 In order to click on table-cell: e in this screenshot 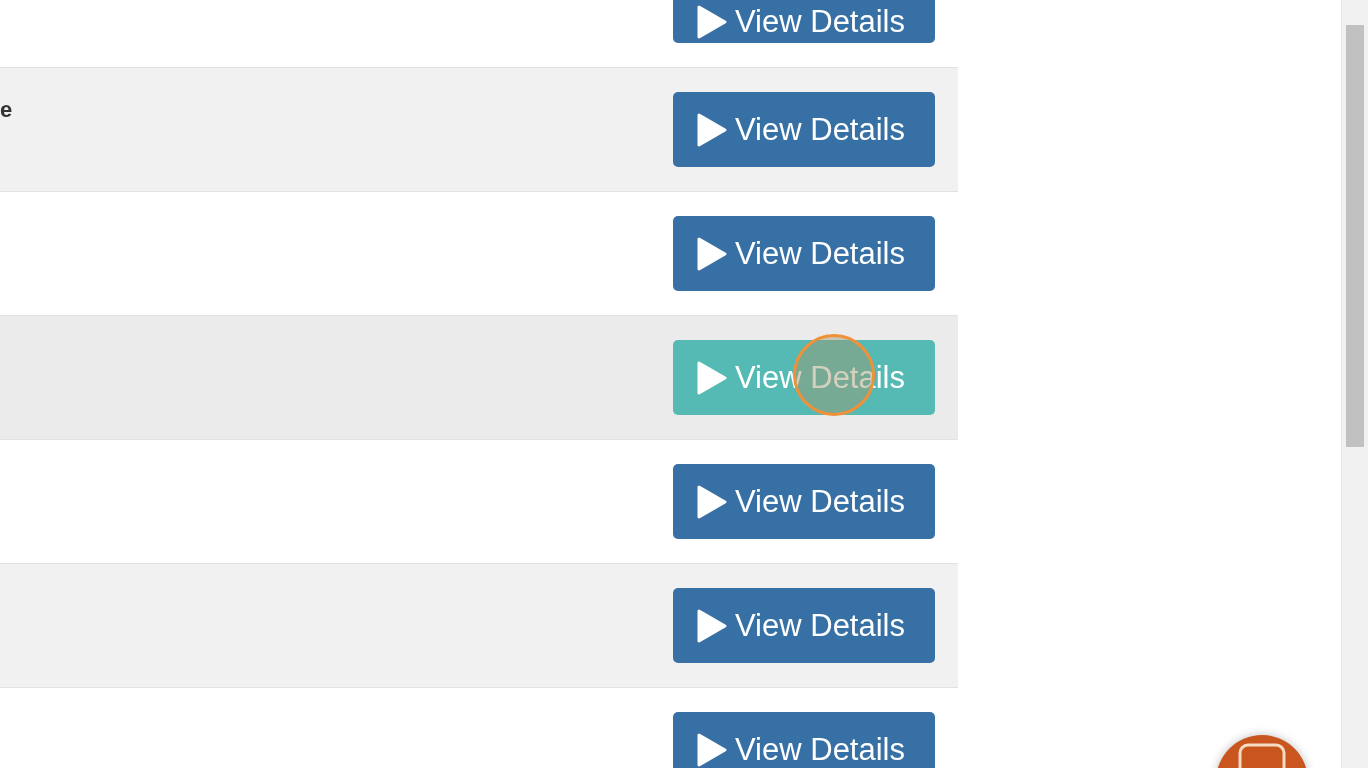, I will do `click(6, 110)`.